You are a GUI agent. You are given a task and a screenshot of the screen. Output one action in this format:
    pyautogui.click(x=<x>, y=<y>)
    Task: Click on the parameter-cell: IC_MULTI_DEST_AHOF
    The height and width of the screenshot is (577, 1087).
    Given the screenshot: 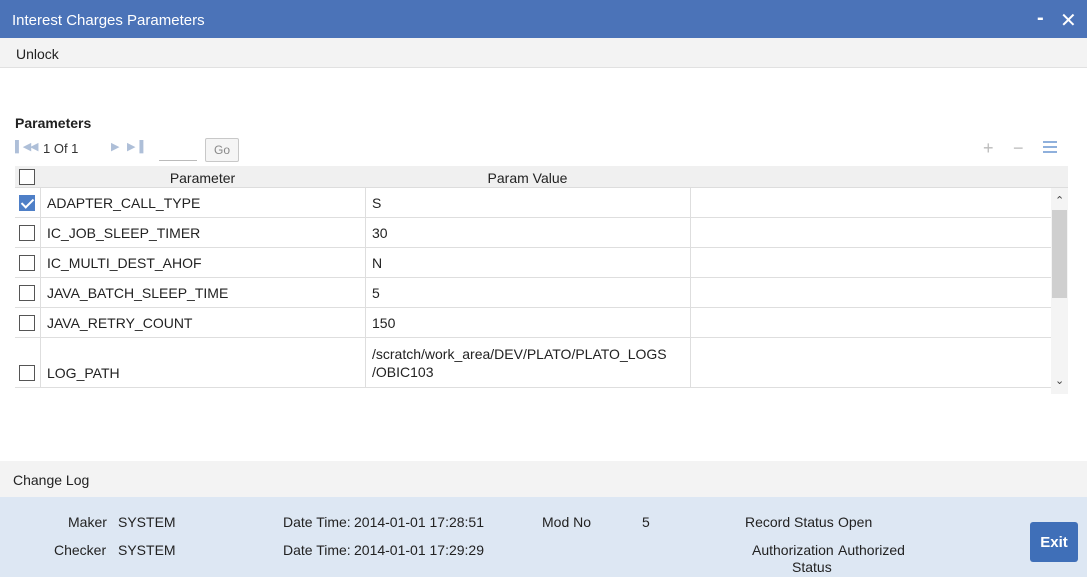 What is the action you would take?
    pyautogui.click(x=124, y=263)
    